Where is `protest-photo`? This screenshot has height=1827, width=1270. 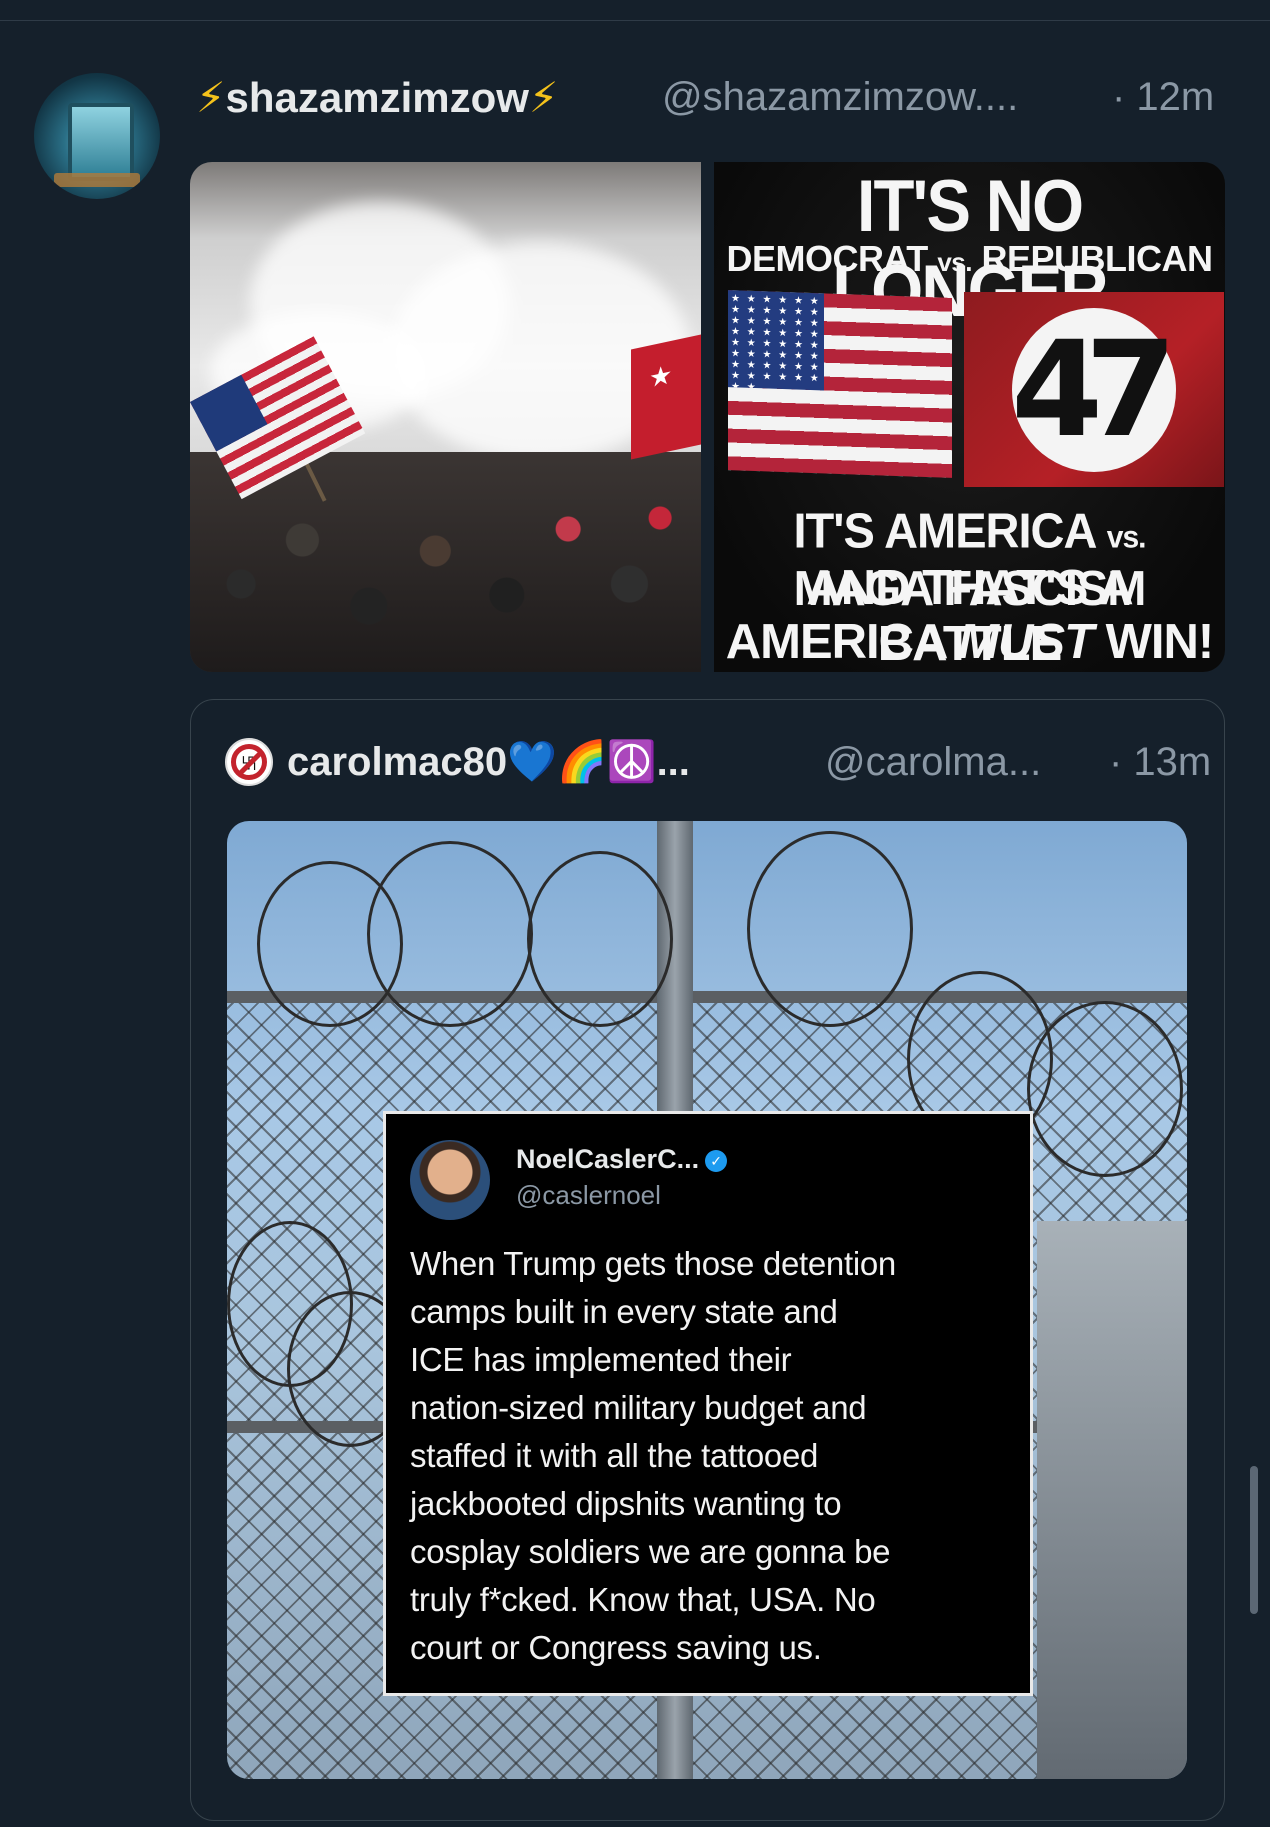
protest-photo is located at coordinates (445, 417).